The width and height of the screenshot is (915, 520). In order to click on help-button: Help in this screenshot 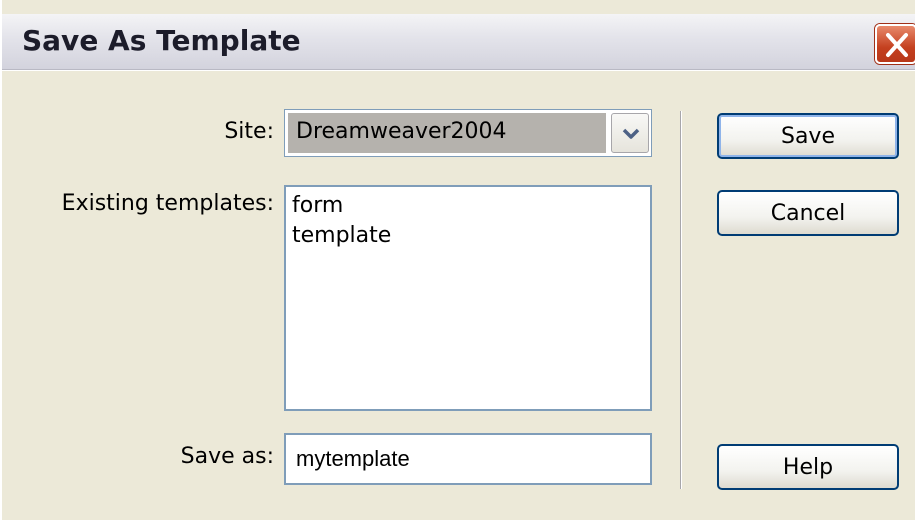, I will do `click(808, 467)`.